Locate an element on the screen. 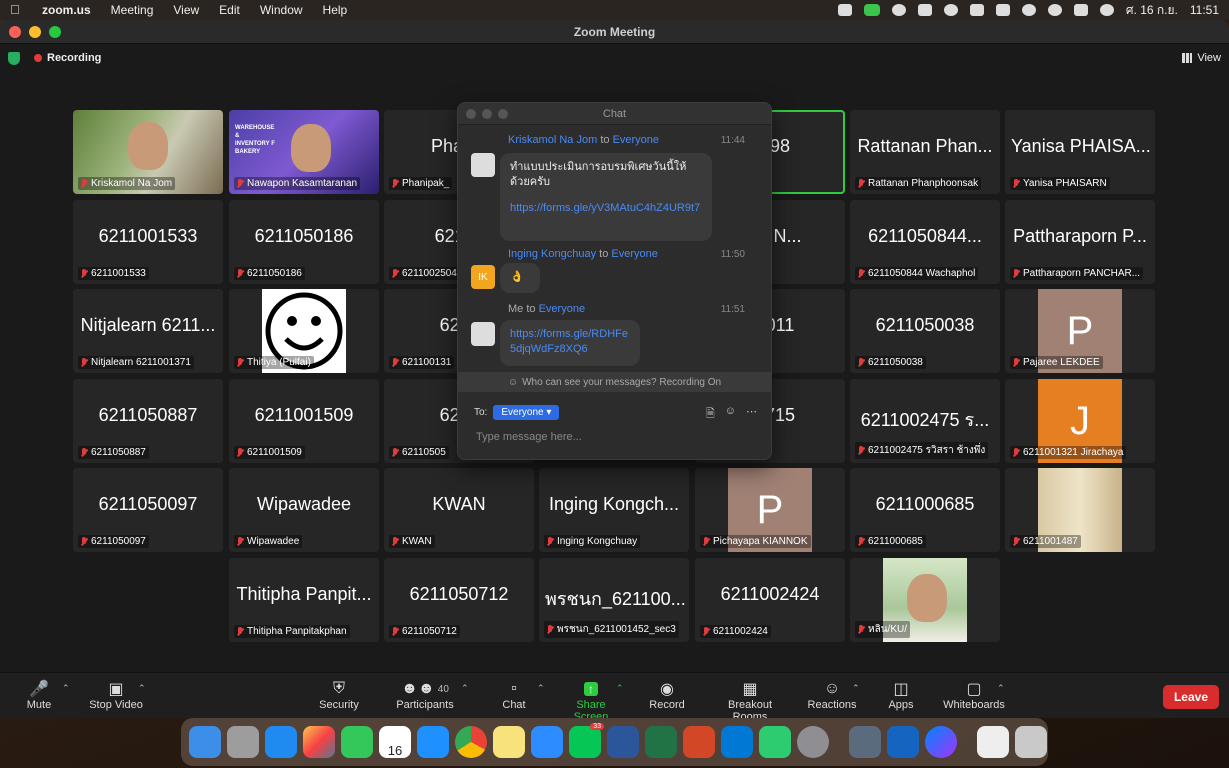 The height and width of the screenshot is (768, 1229). media-status-icon is located at coordinates (898, 10).